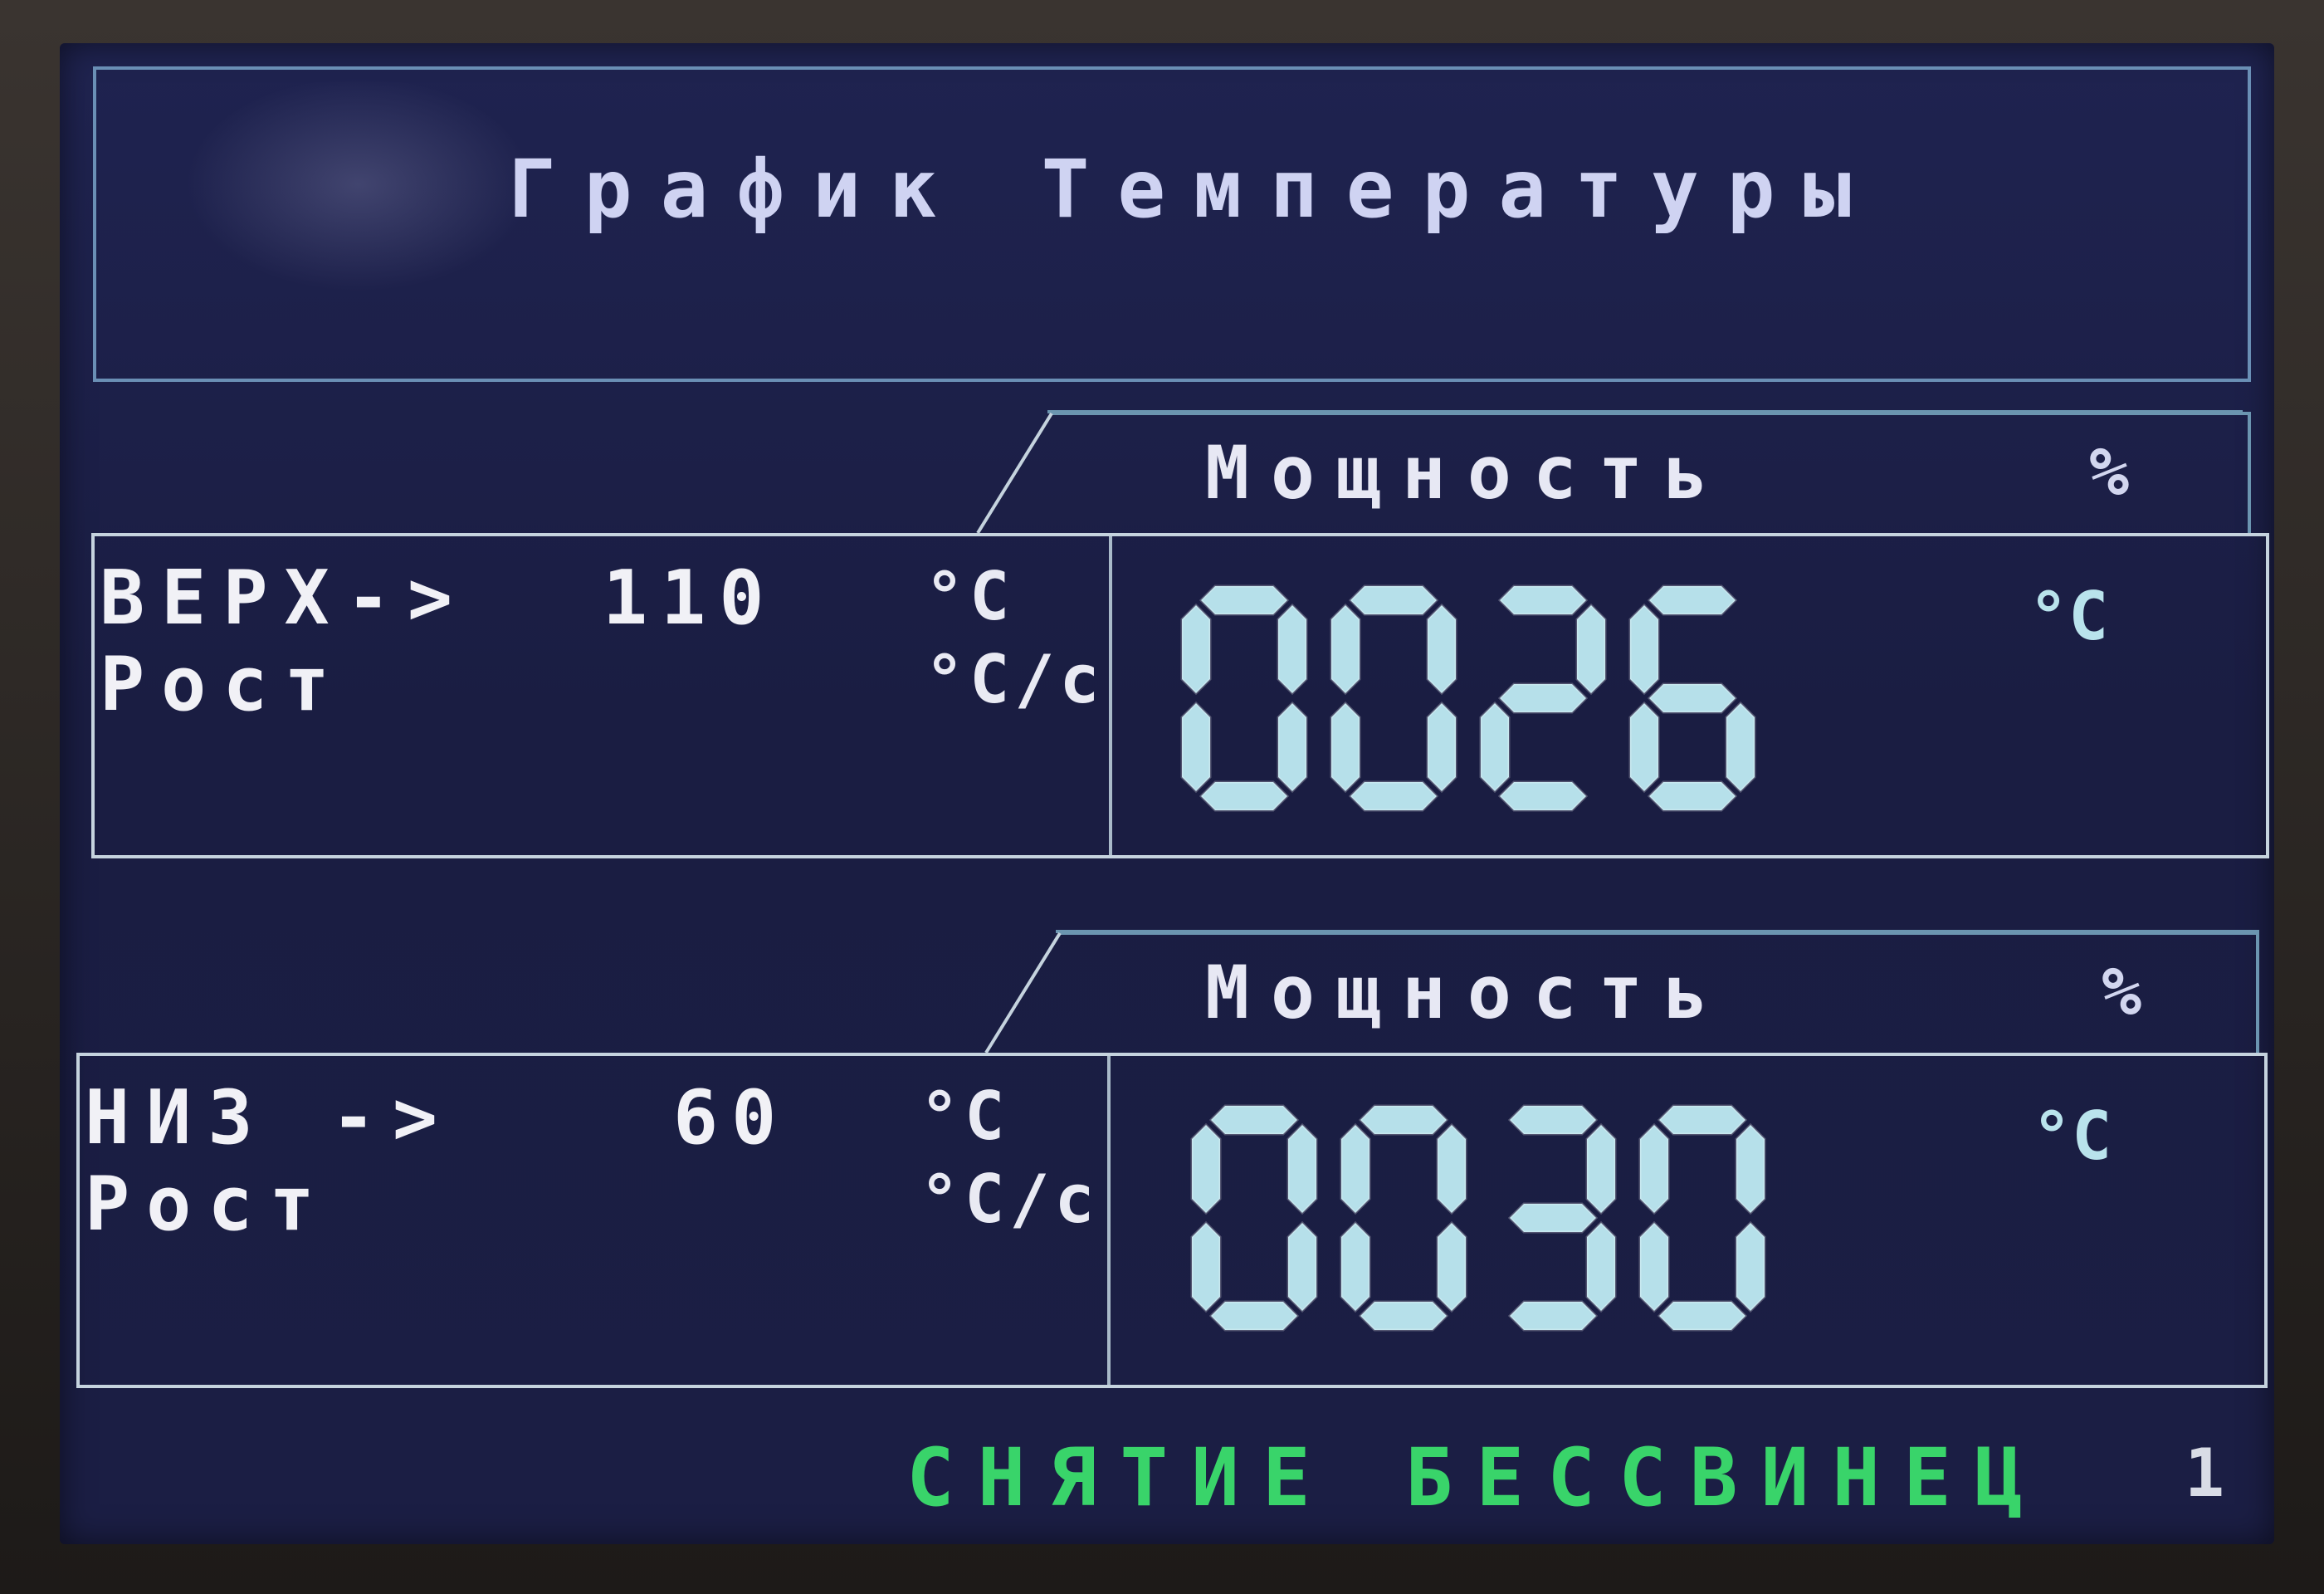 This screenshot has width=2324, height=1594. I want to click on zone-rate-unit-top: °C/с, so click(1015, 679).